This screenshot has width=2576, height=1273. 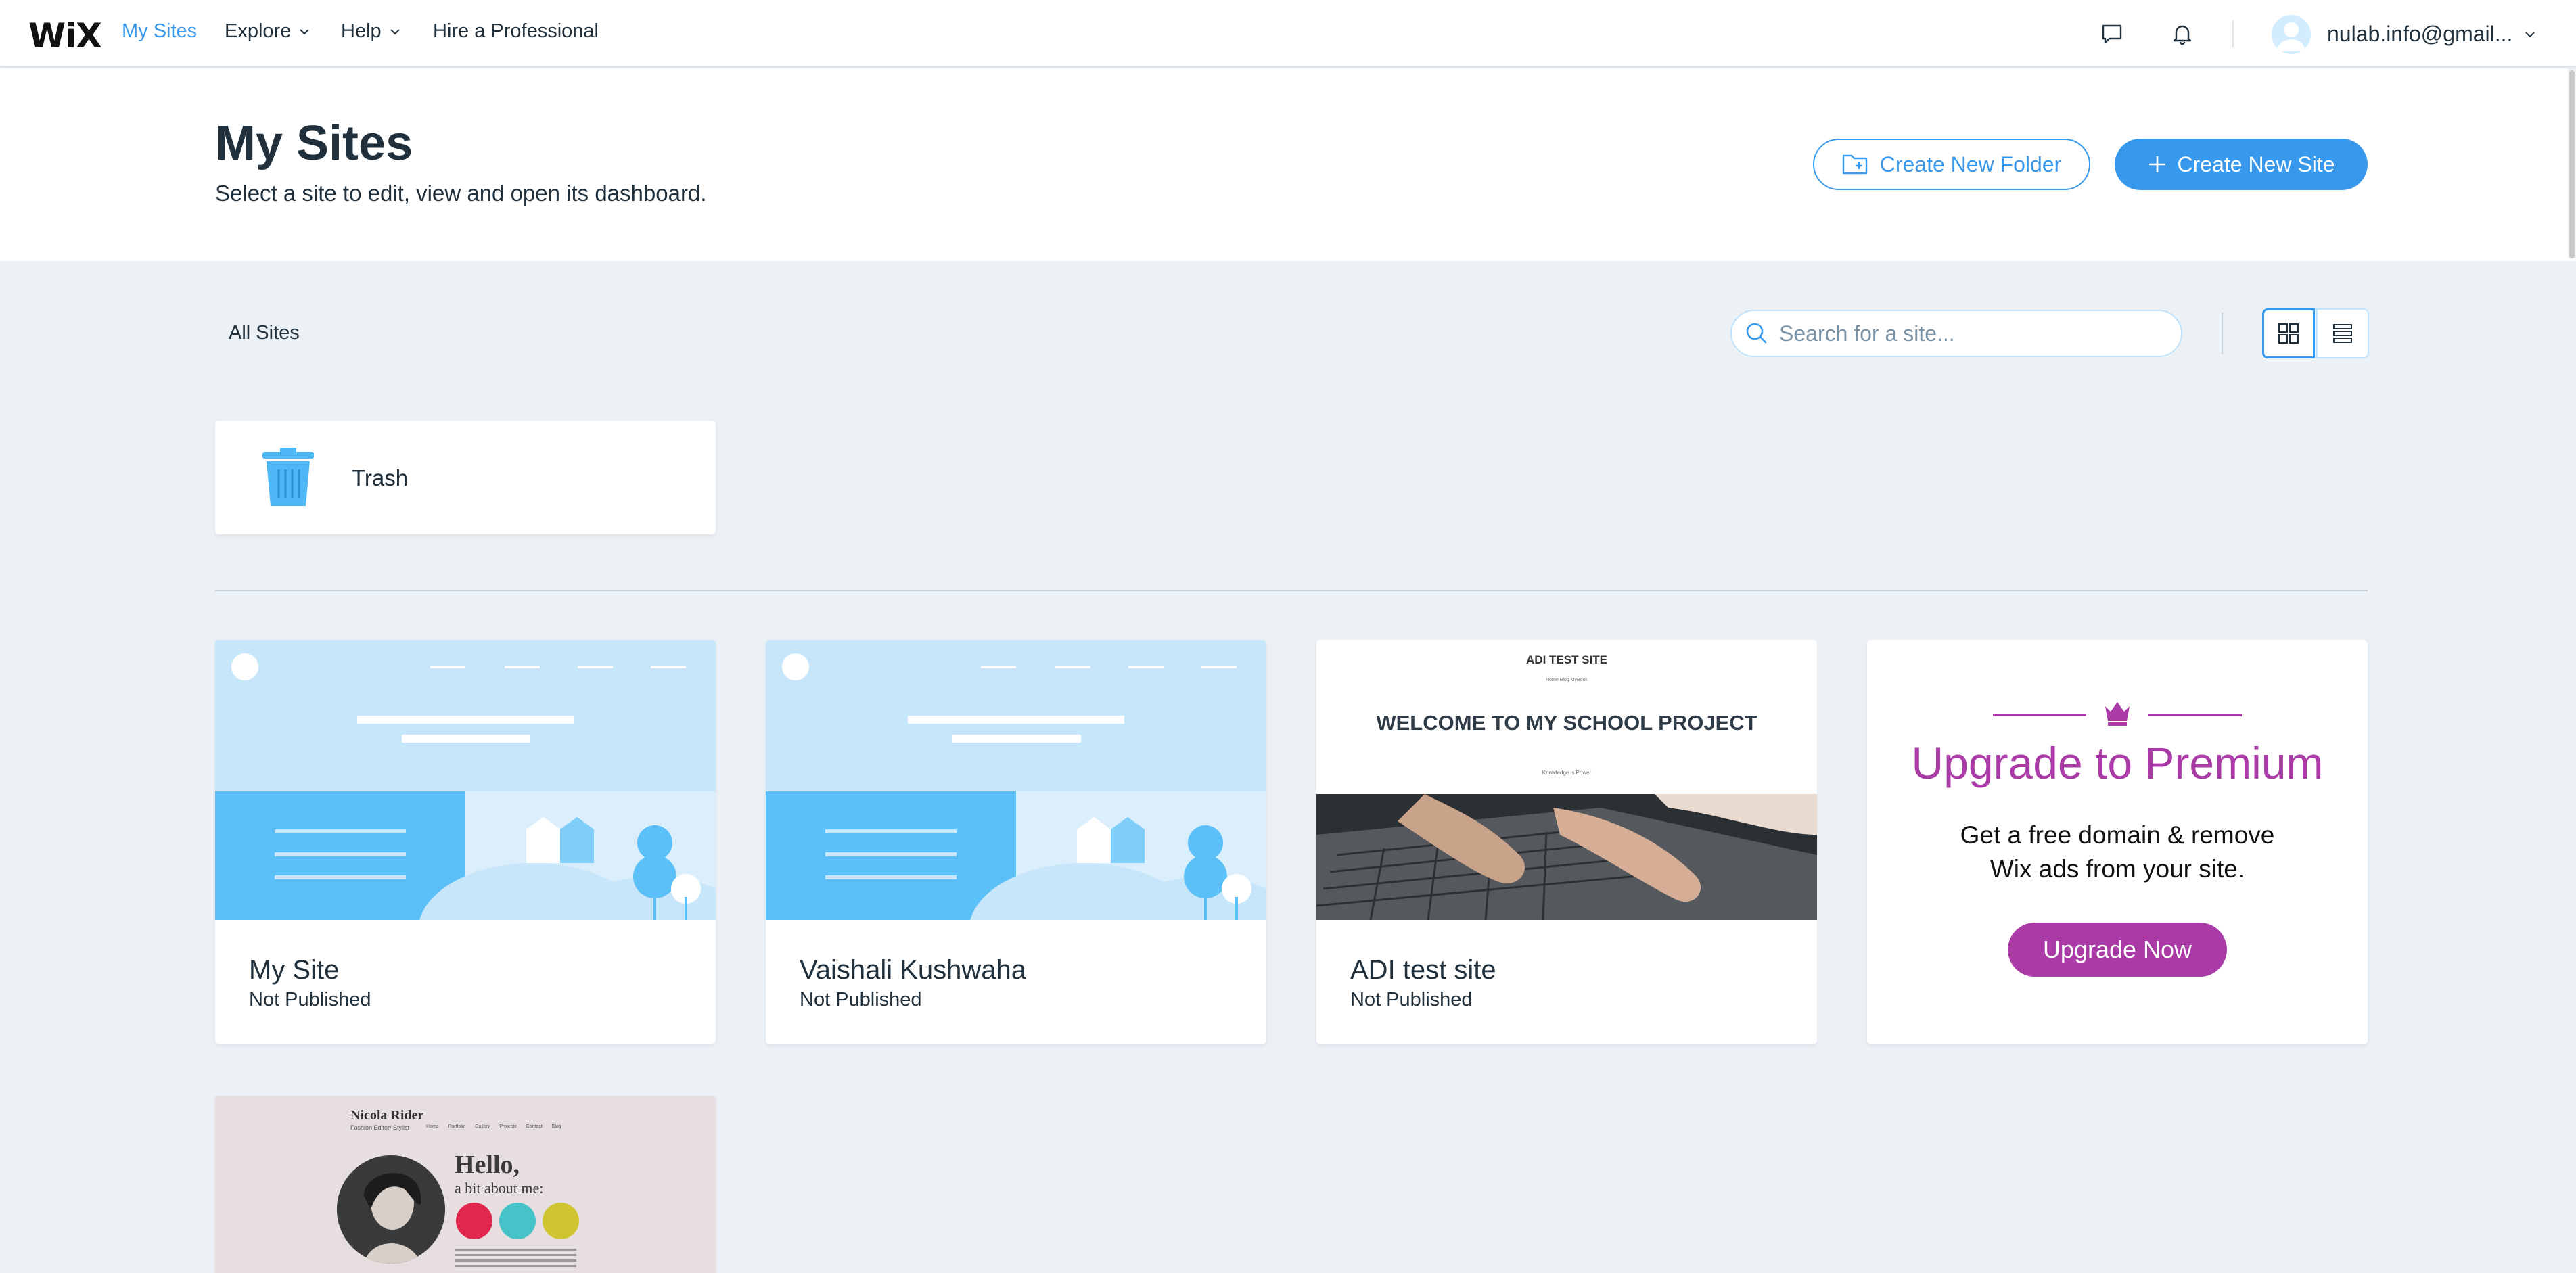 What do you see at coordinates (2182, 34) in the screenshot?
I see `bell-icon` at bounding box center [2182, 34].